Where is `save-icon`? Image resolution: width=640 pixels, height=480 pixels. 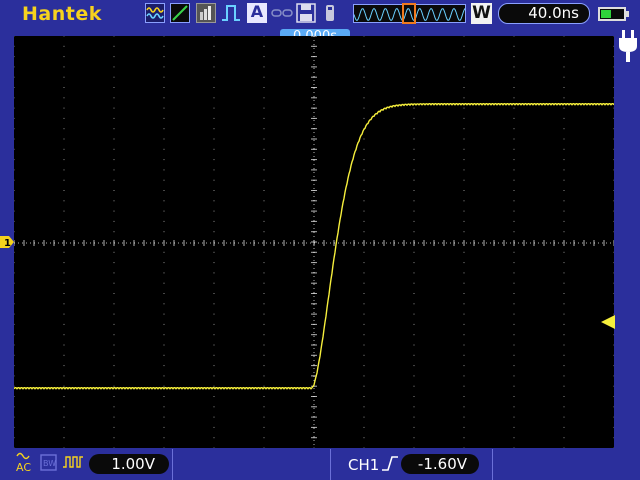
save-icon is located at coordinates (306, 13).